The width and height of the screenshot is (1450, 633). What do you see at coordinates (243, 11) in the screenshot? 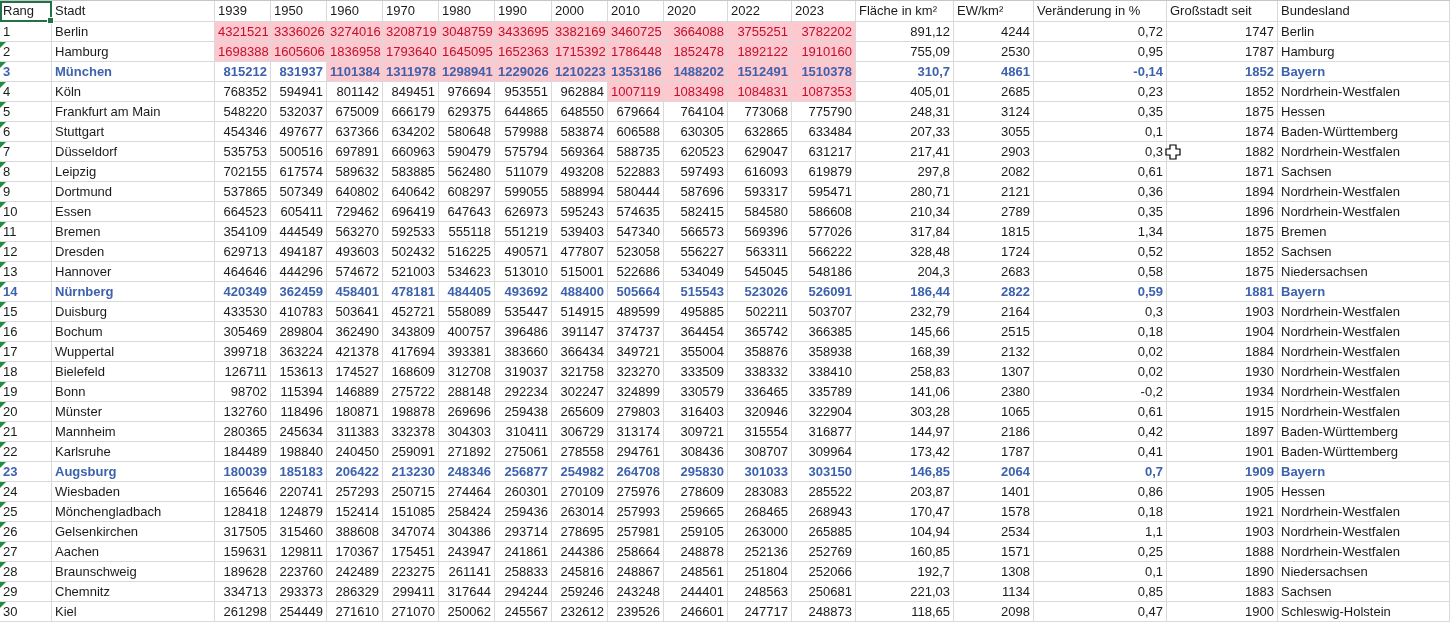
I see `column-header: 1939` at bounding box center [243, 11].